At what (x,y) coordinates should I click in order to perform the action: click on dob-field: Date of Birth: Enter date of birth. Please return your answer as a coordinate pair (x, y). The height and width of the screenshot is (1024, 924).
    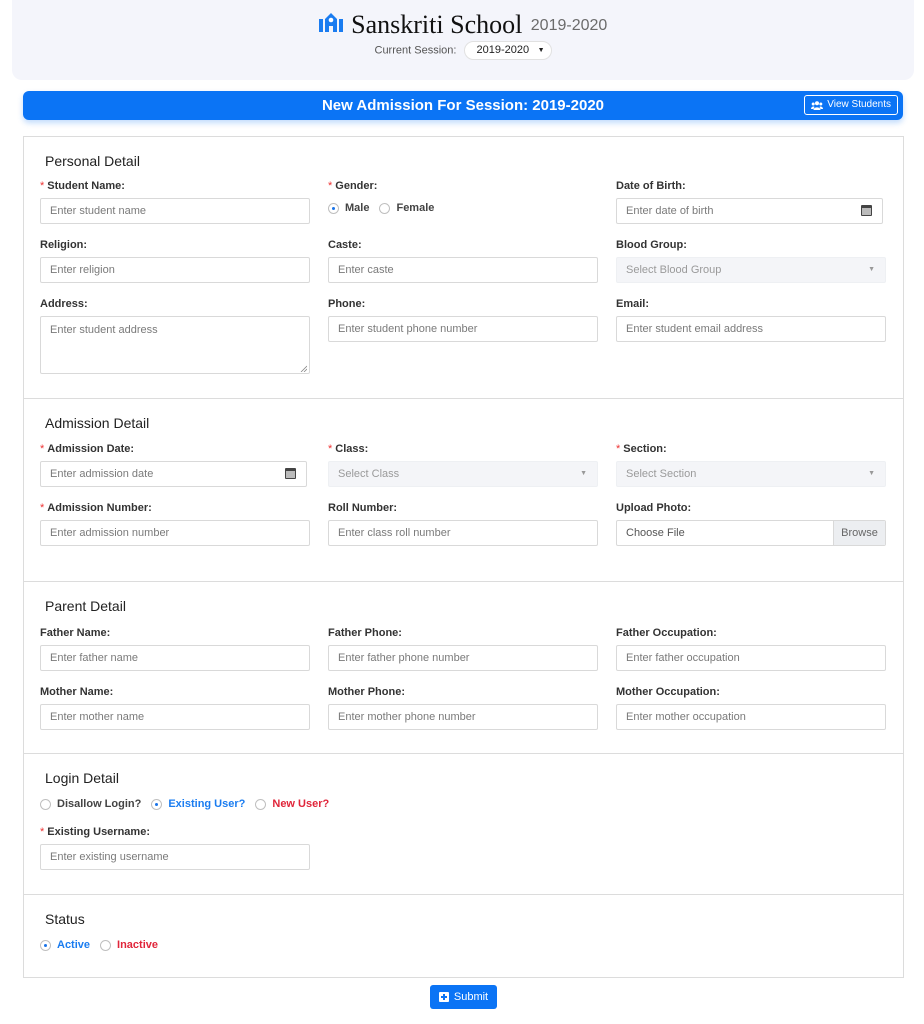
    Looking at the image, I should click on (749, 202).